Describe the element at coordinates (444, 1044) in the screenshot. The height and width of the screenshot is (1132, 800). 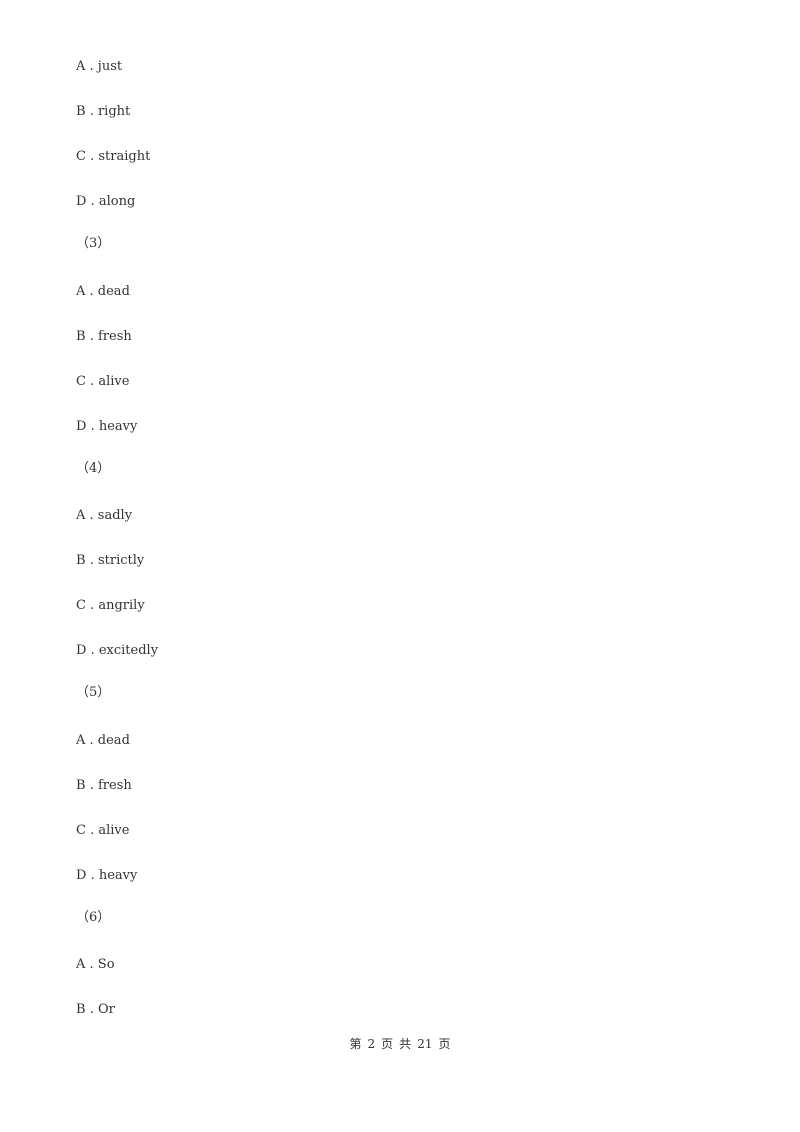
I see `footer-suffix: 页` at that location.